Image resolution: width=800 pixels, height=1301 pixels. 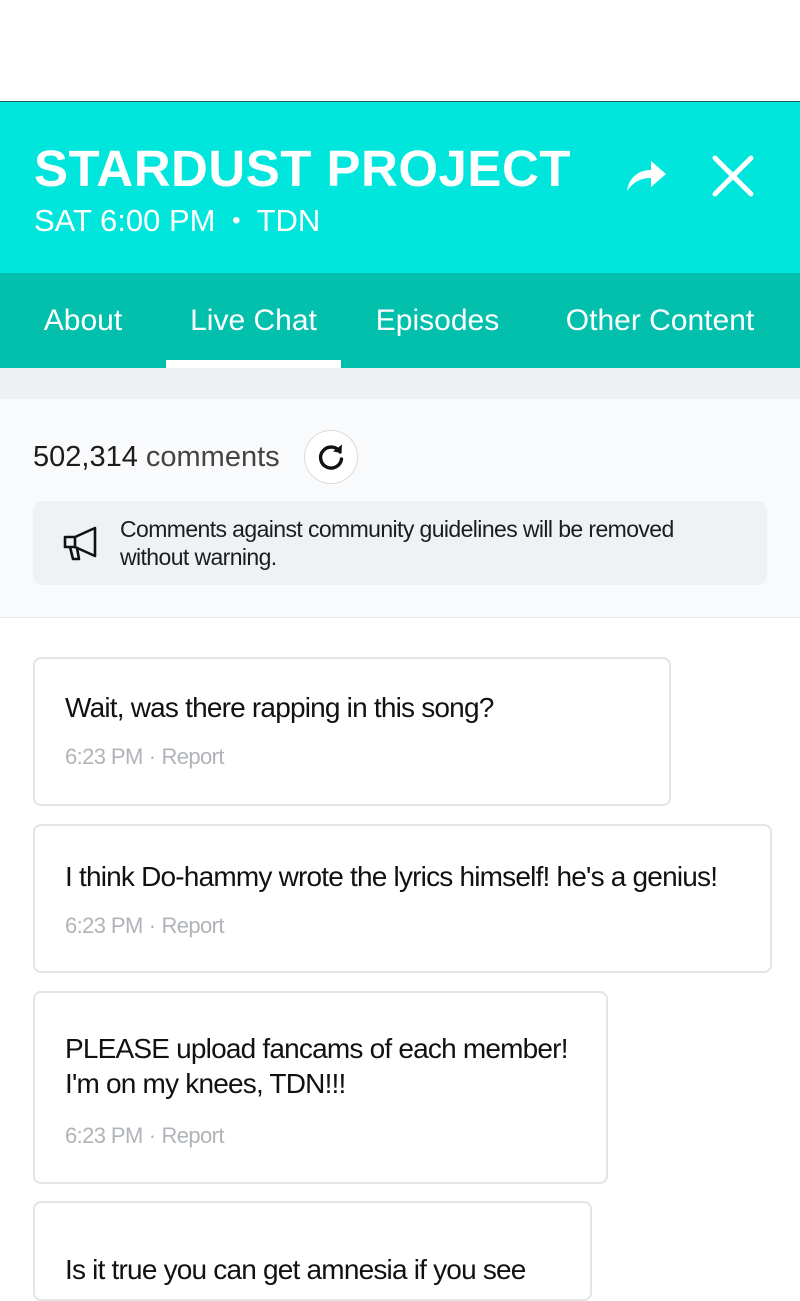 What do you see at coordinates (437, 320) in the screenshot?
I see `tab-episodes: Episodes` at bounding box center [437, 320].